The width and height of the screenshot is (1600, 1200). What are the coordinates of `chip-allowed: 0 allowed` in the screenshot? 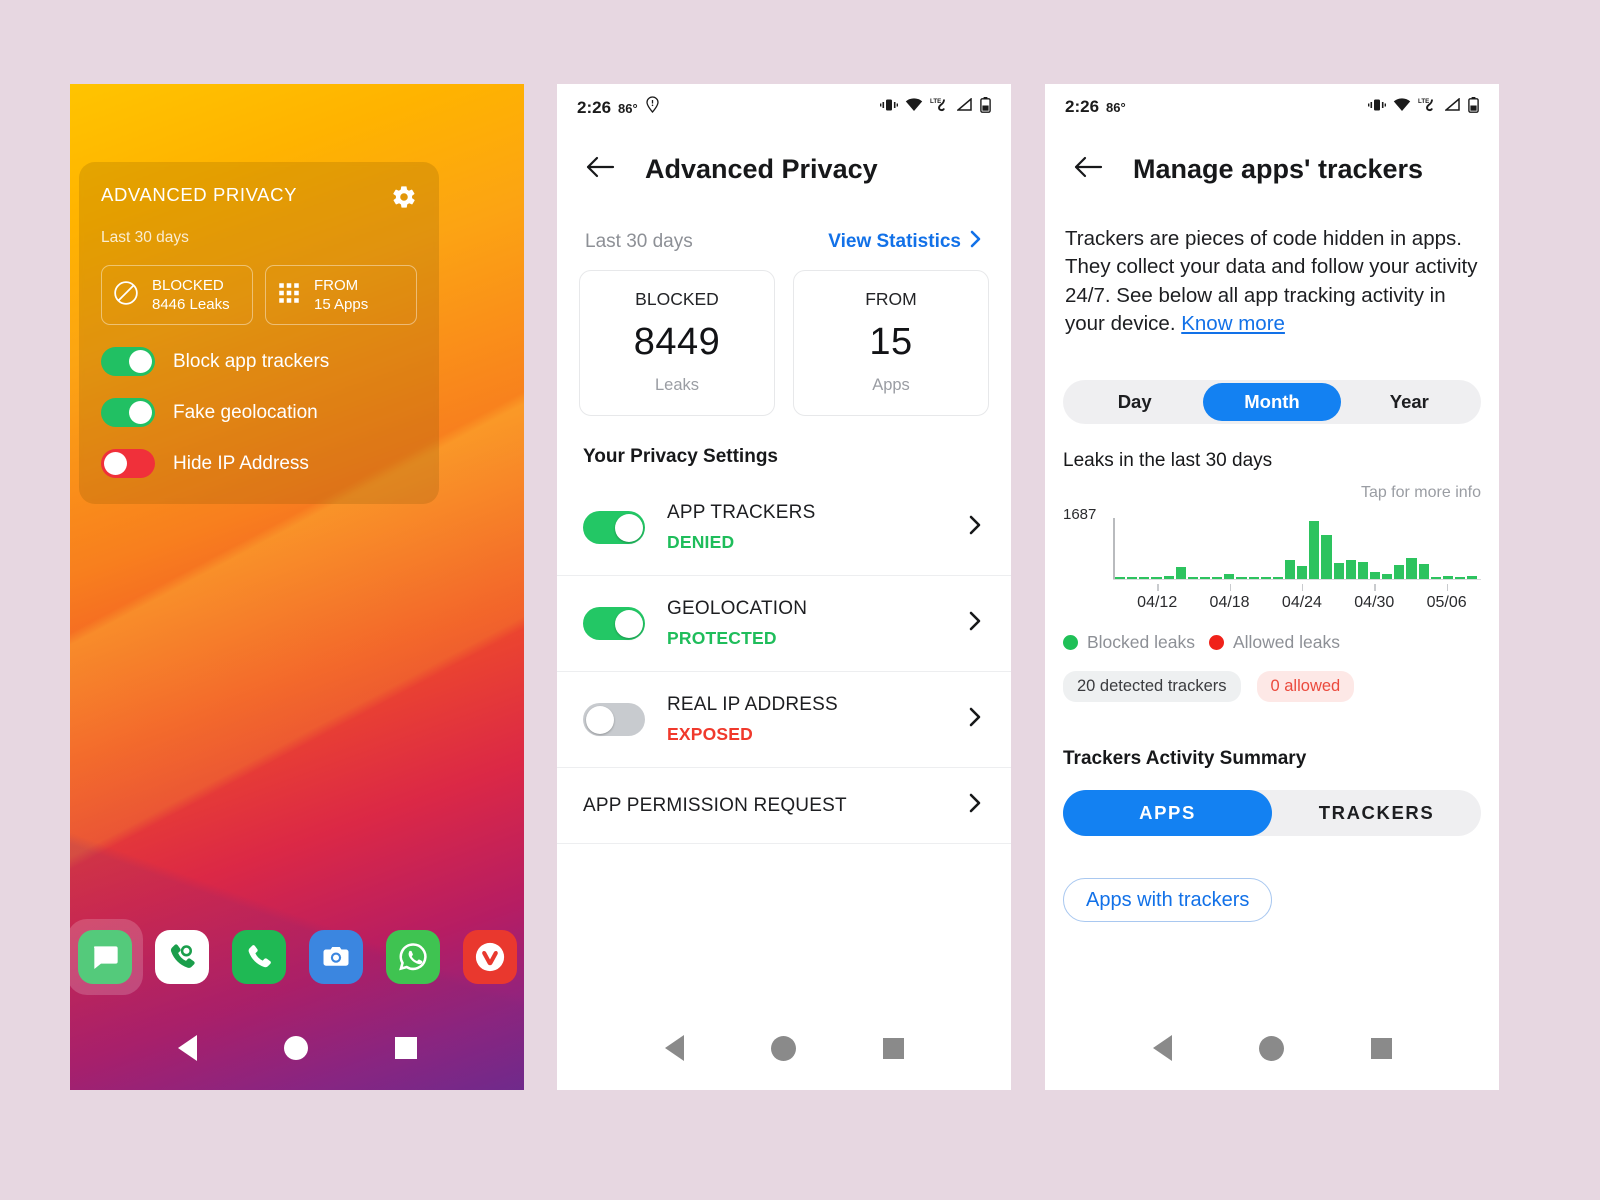 It's located at (1305, 687).